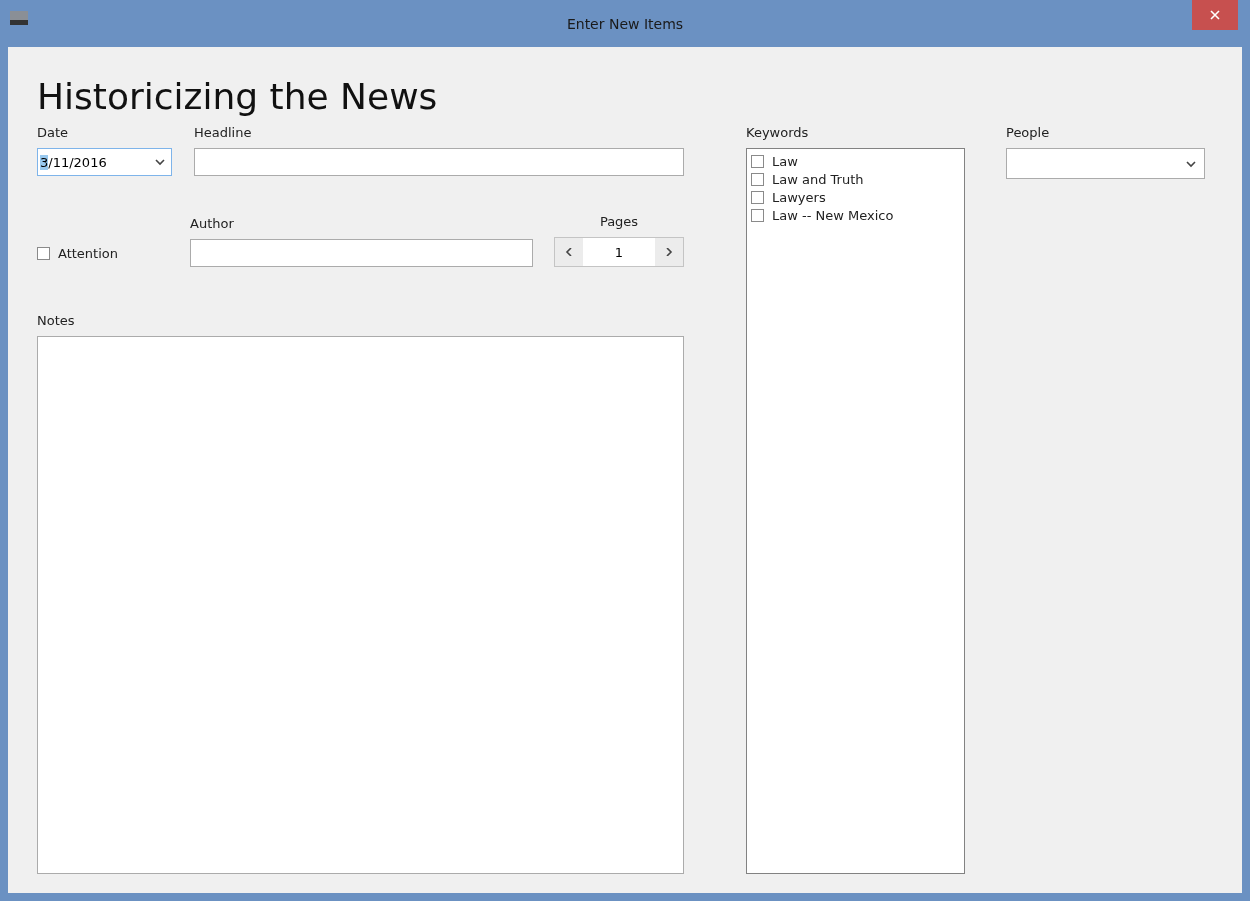 This screenshot has height=901, width=1250. I want to click on increment-button, so click(669, 252).